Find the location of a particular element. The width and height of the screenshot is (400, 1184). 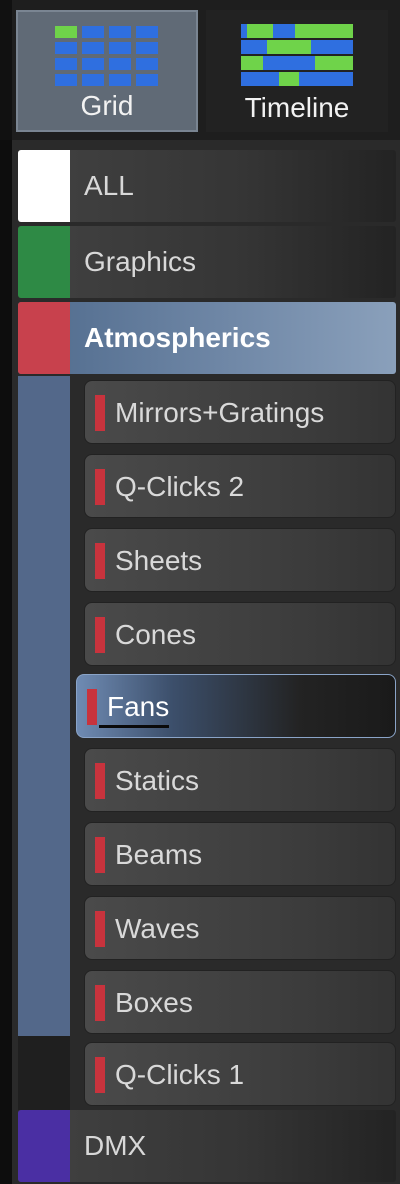

subcategory-group-strip-end is located at coordinates (44, 1073).